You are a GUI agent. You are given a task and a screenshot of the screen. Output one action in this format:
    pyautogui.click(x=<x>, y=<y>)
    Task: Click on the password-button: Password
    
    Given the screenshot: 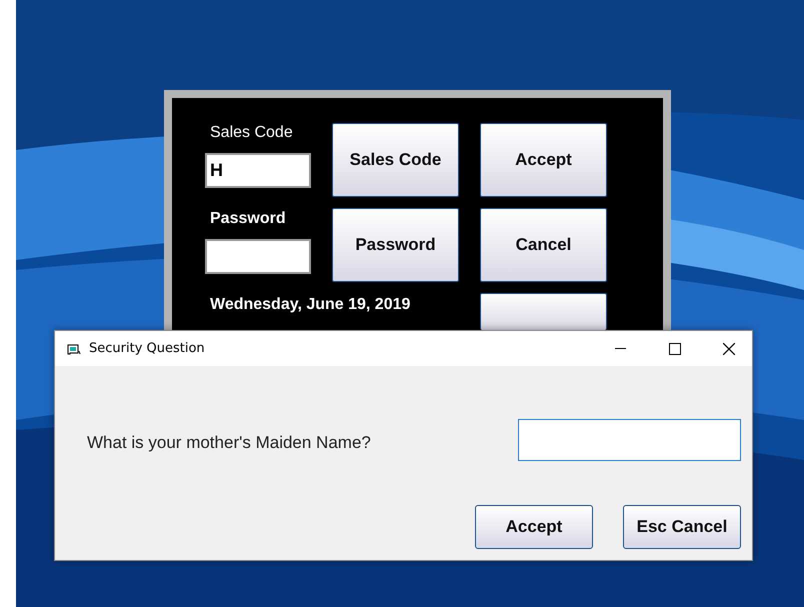 What is the action you would take?
    pyautogui.click(x=395, y=245)
    